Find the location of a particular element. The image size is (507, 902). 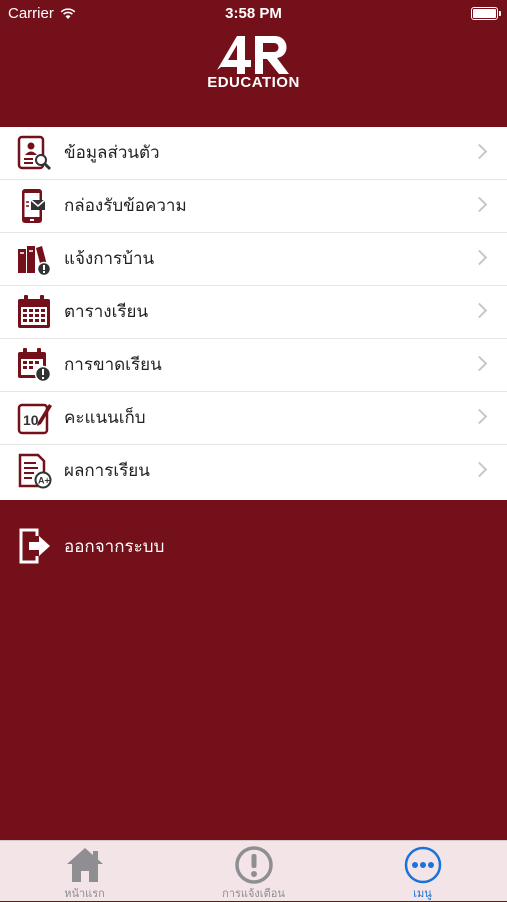

tab-home: หน้าแรก is located at coordinates (84, 871).